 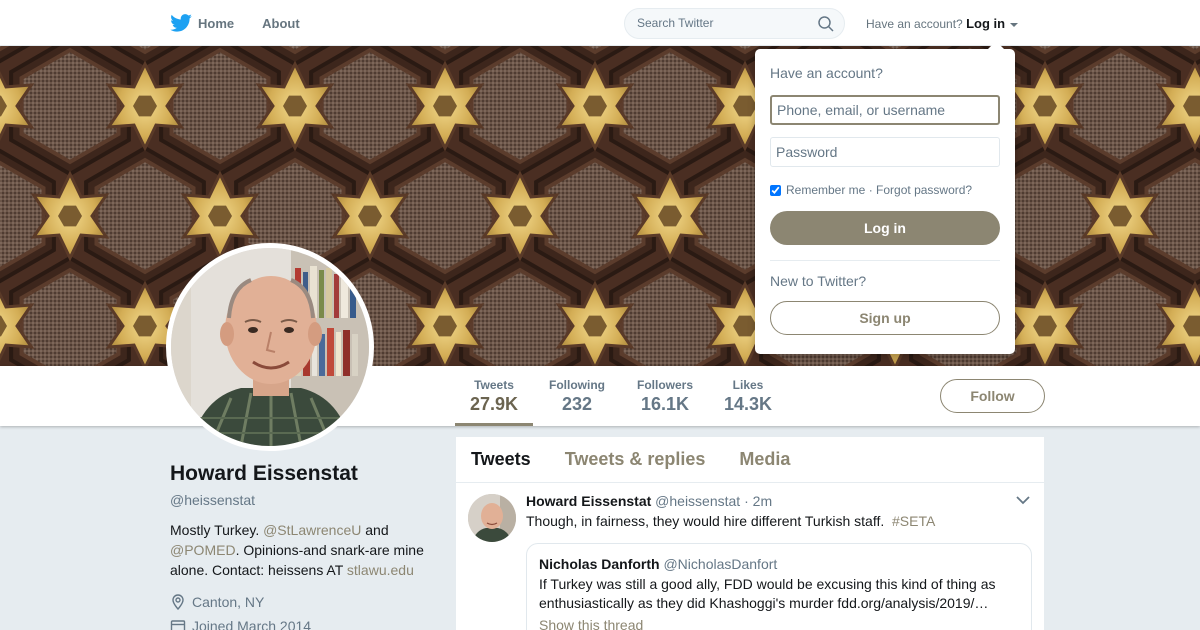 I want to click on tweet-avatar-photo, so click(x=492, y=518).